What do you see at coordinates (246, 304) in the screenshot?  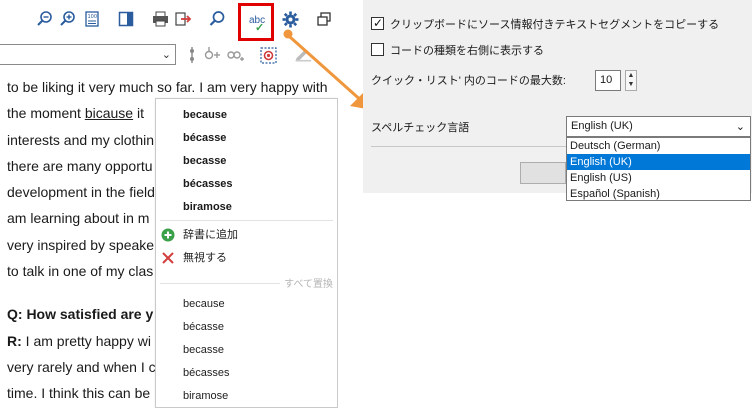 I see `replace-all-item: because` at bounding box center [246, 304].